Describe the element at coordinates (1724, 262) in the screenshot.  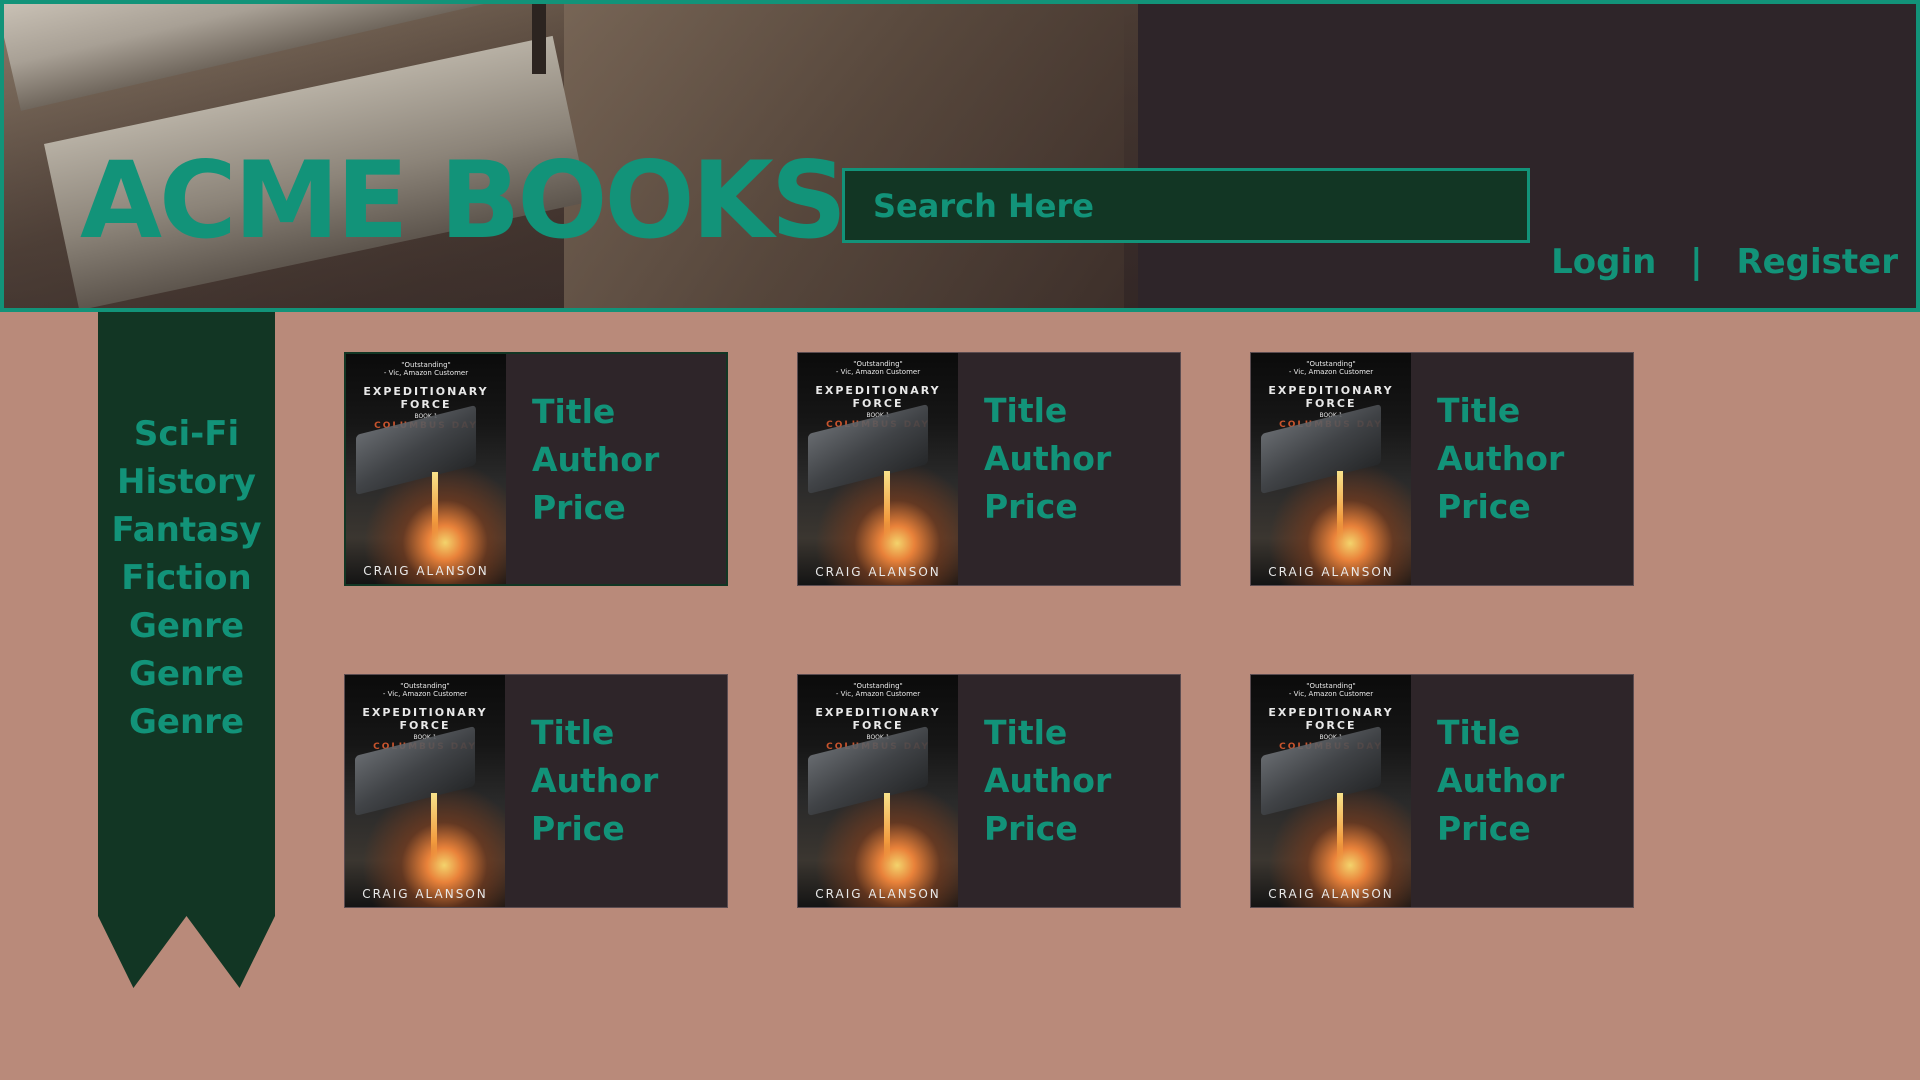
I see `auth-links: Login | Register` at that location.